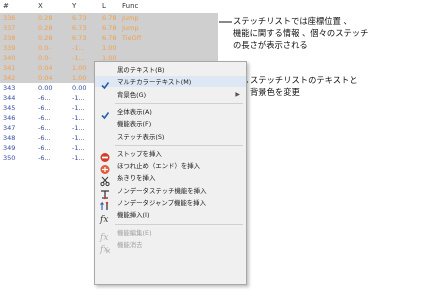  What do you see at coordinates (275, 92) in the screenshot?
I see `annotation-line: 背景色を変更` at bounding box center [275, 92].